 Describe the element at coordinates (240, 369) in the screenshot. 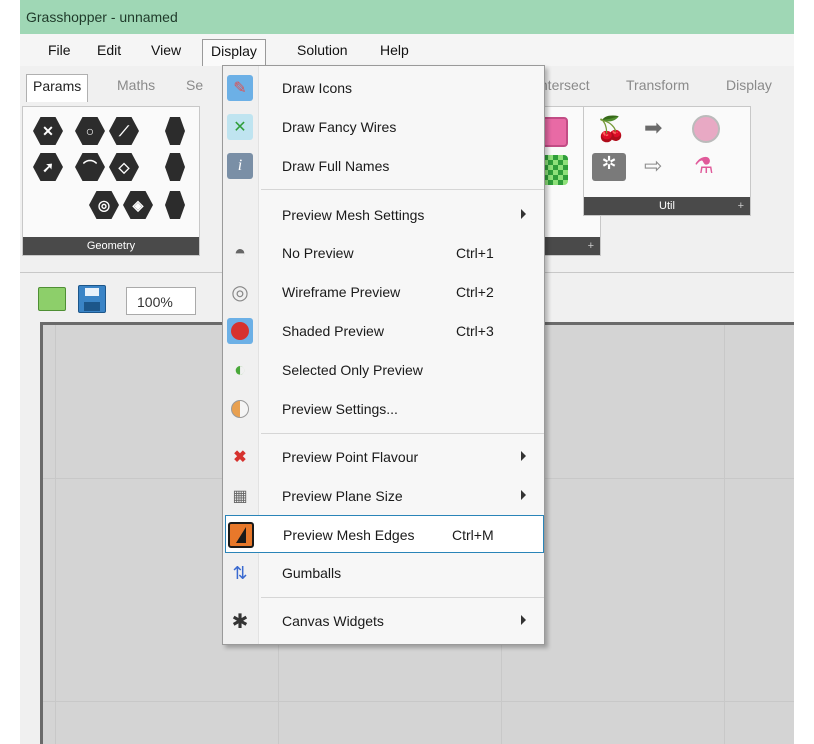

I see `selected-only-preview-icon: ◐` at that location.